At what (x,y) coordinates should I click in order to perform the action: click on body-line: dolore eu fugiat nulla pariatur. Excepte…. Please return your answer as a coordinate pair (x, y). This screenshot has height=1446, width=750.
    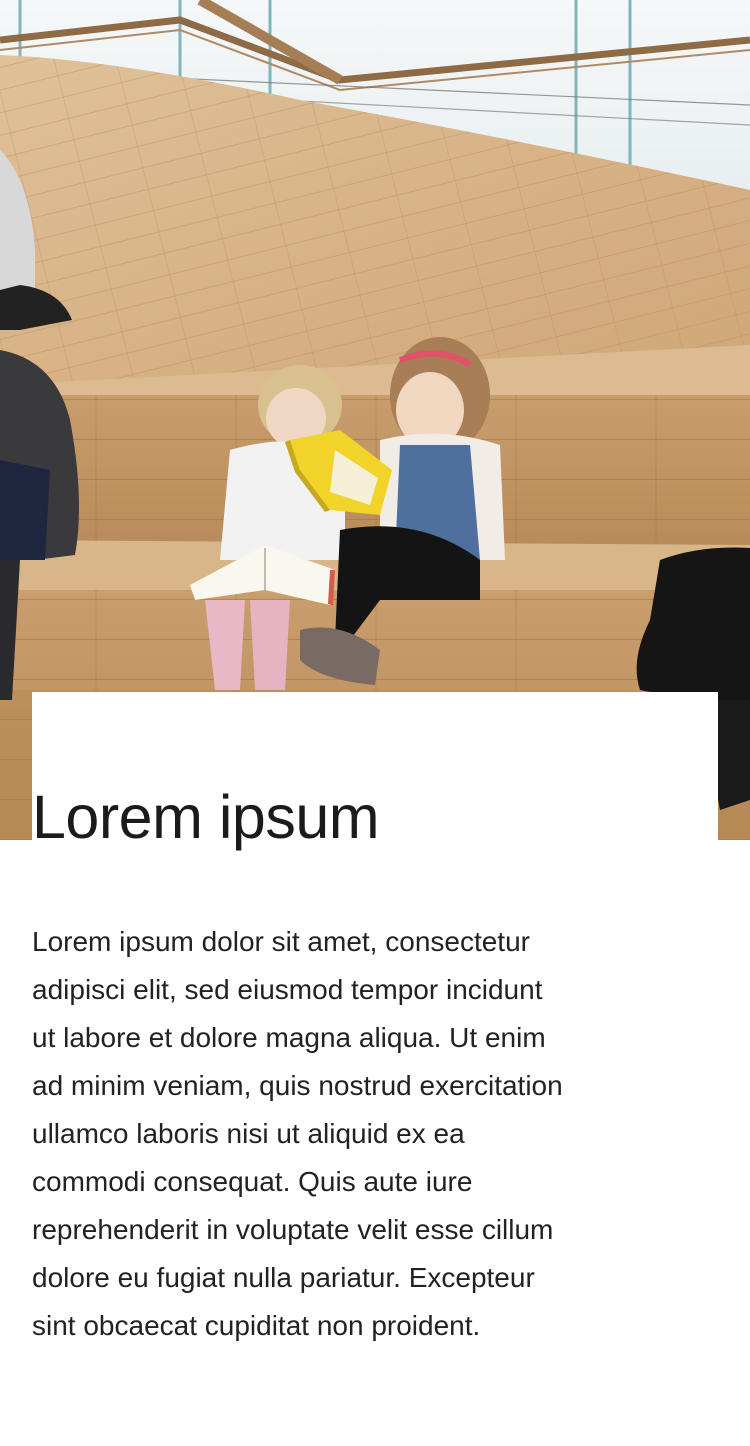
    Looking at the image, I should click on (283, 1277).